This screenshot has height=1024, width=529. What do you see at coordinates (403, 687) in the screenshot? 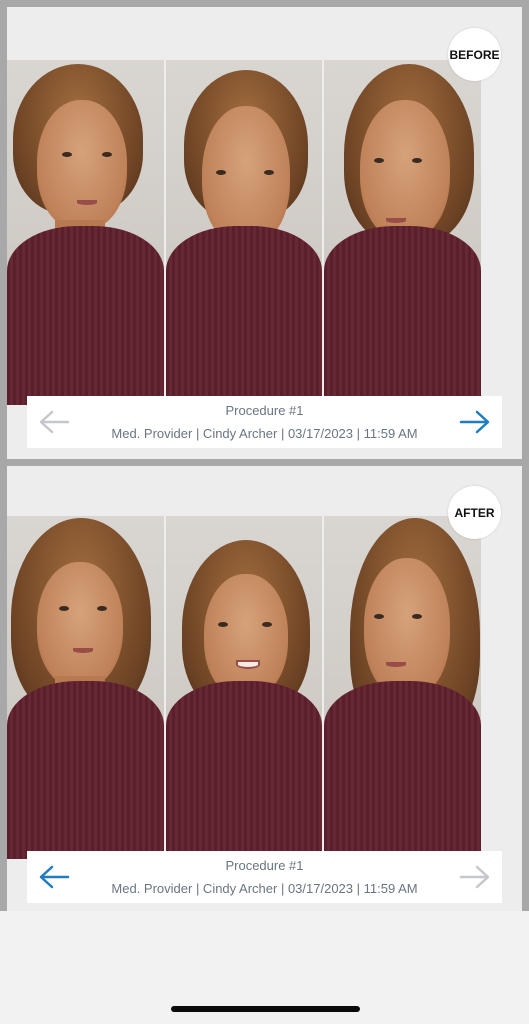
I see `after-photo-right` at bounding box center [403, 687].